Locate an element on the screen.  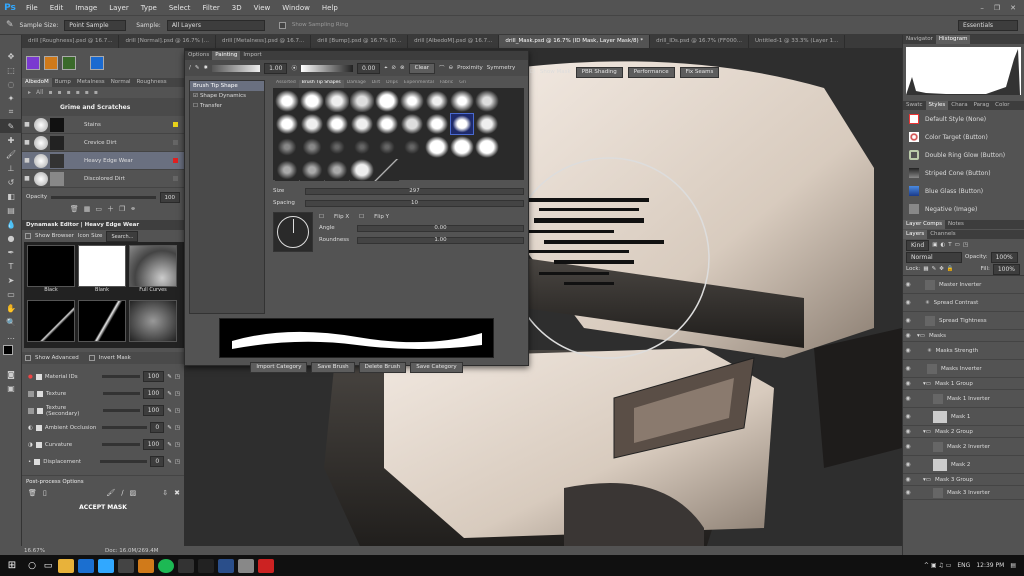
accept-mask-button: ACCEPT MASK is located at coordinates (103, 508).